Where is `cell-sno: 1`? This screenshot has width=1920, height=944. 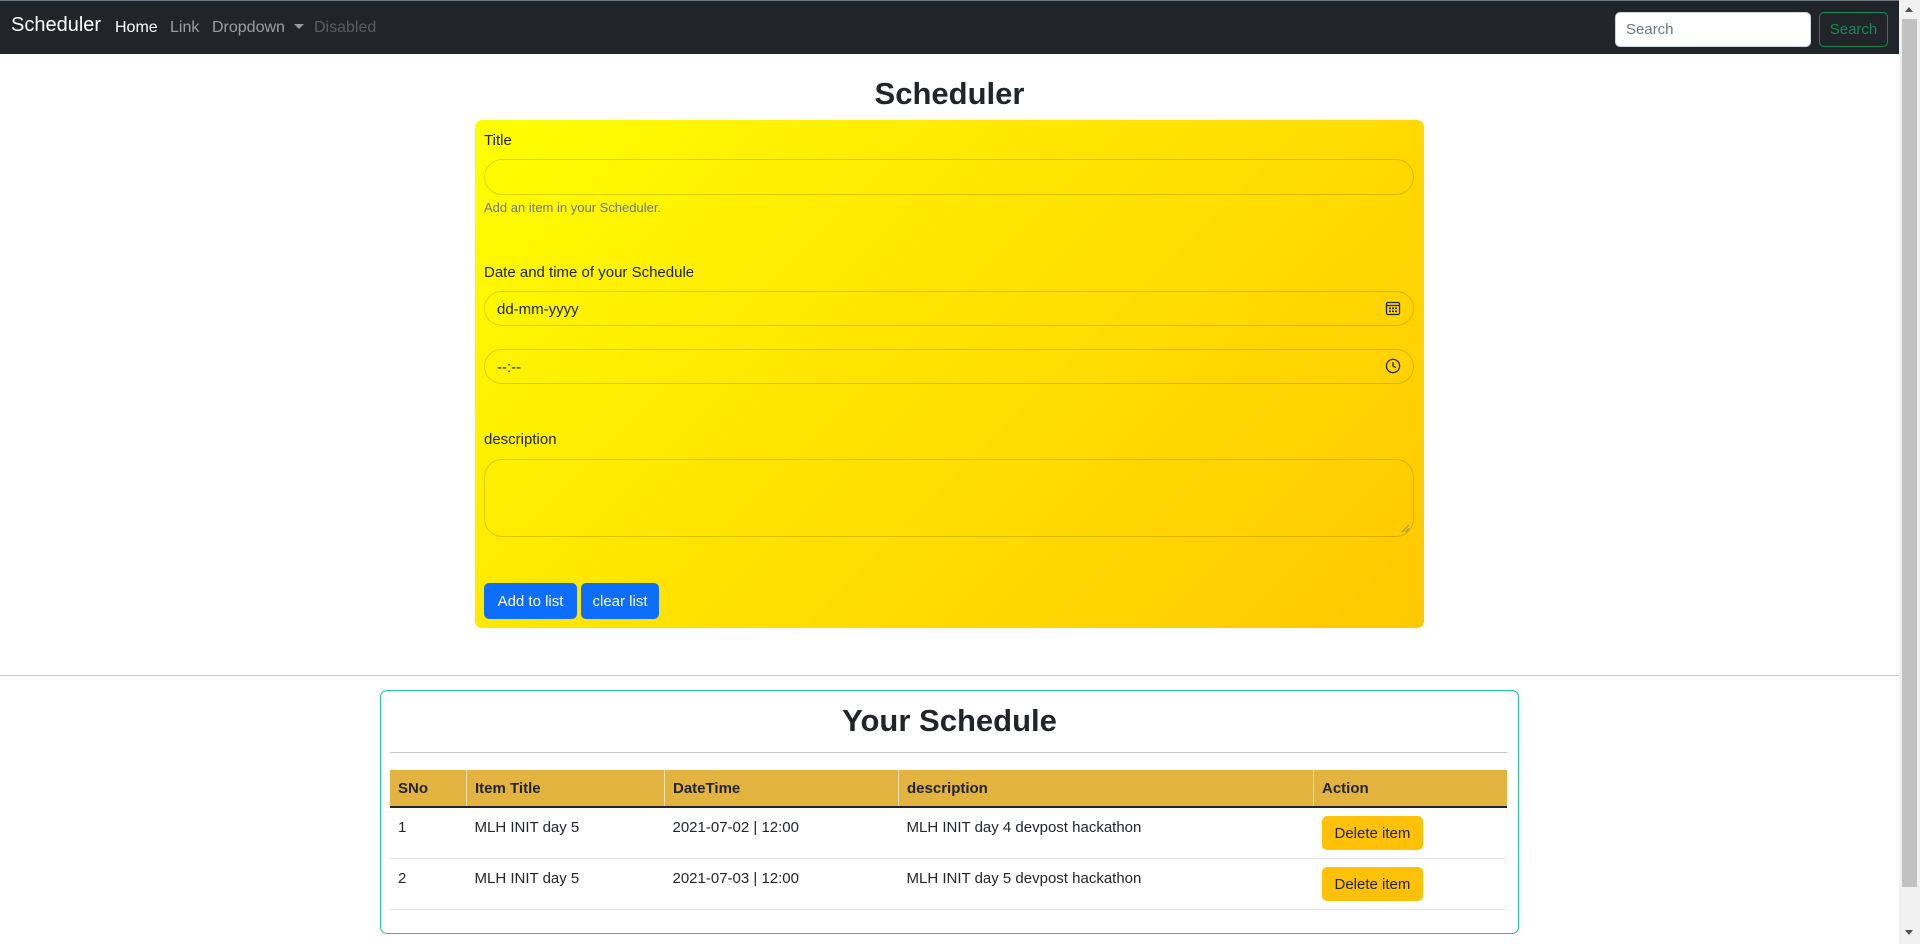 cell-sno: 1 is located at coordinates (428, 833).